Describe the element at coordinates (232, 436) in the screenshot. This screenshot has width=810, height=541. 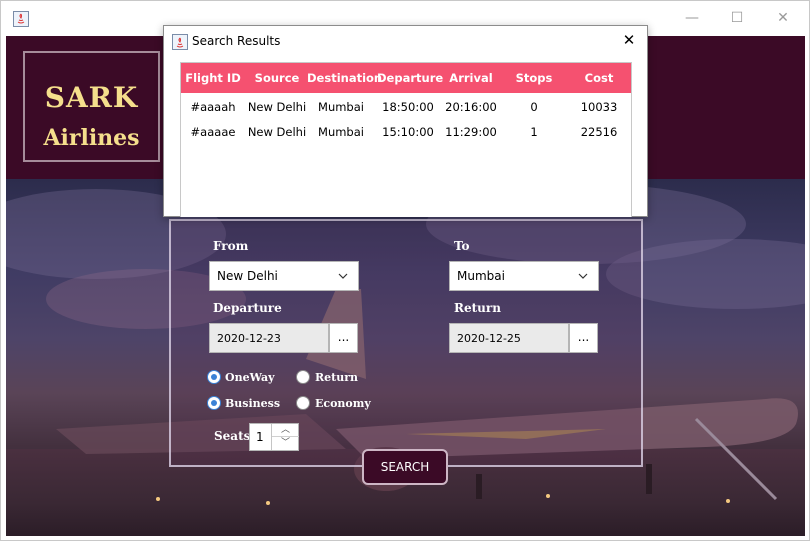
I see `seats-label: Seats` at that location.